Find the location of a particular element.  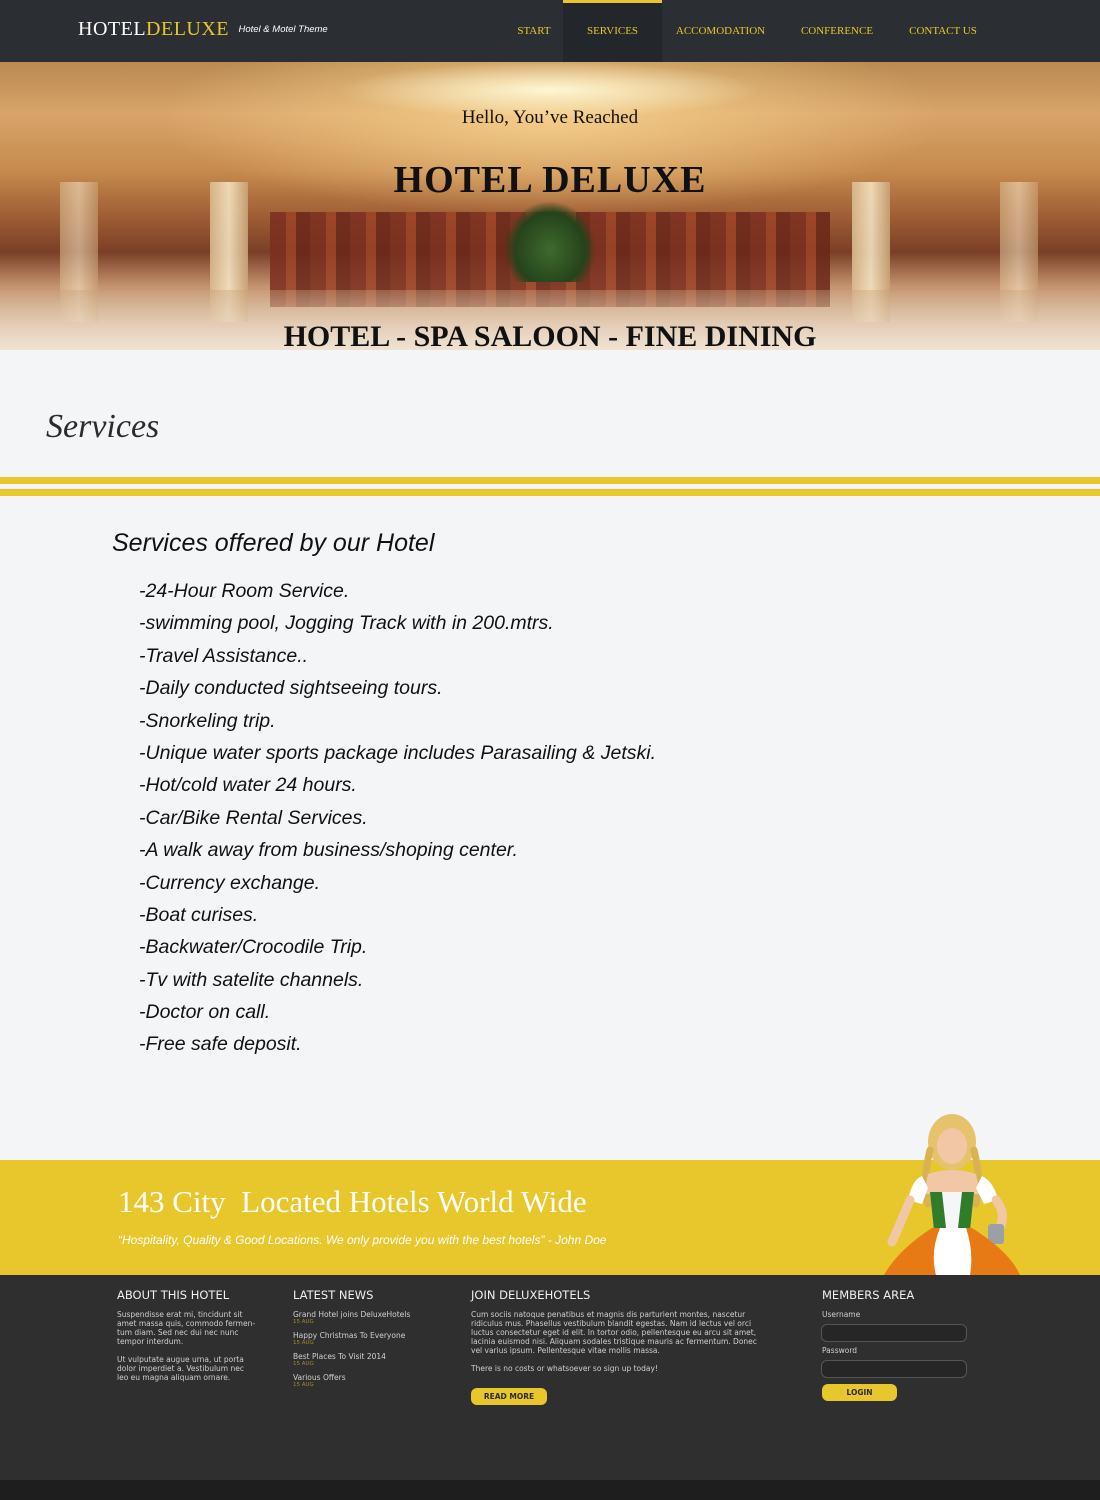

footer-news-heading: LATEST NEWS is located at coordinates (333, 1295).